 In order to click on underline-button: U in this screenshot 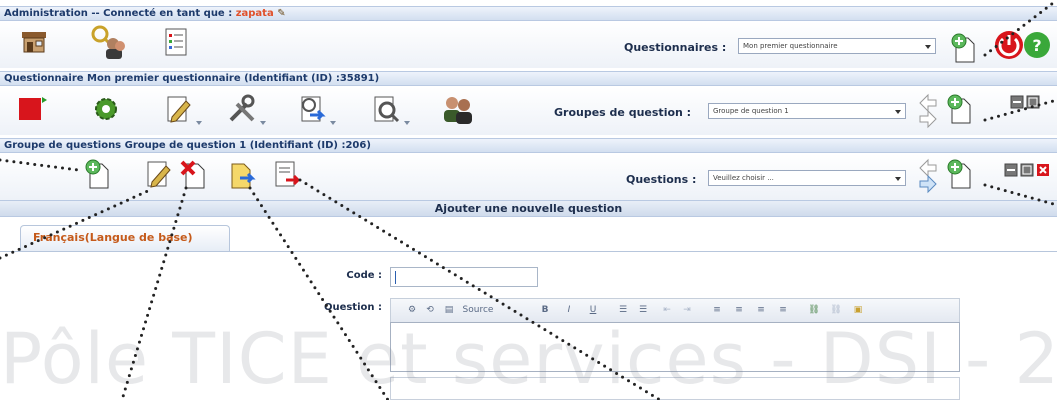, I will do `click(593, 310)`.